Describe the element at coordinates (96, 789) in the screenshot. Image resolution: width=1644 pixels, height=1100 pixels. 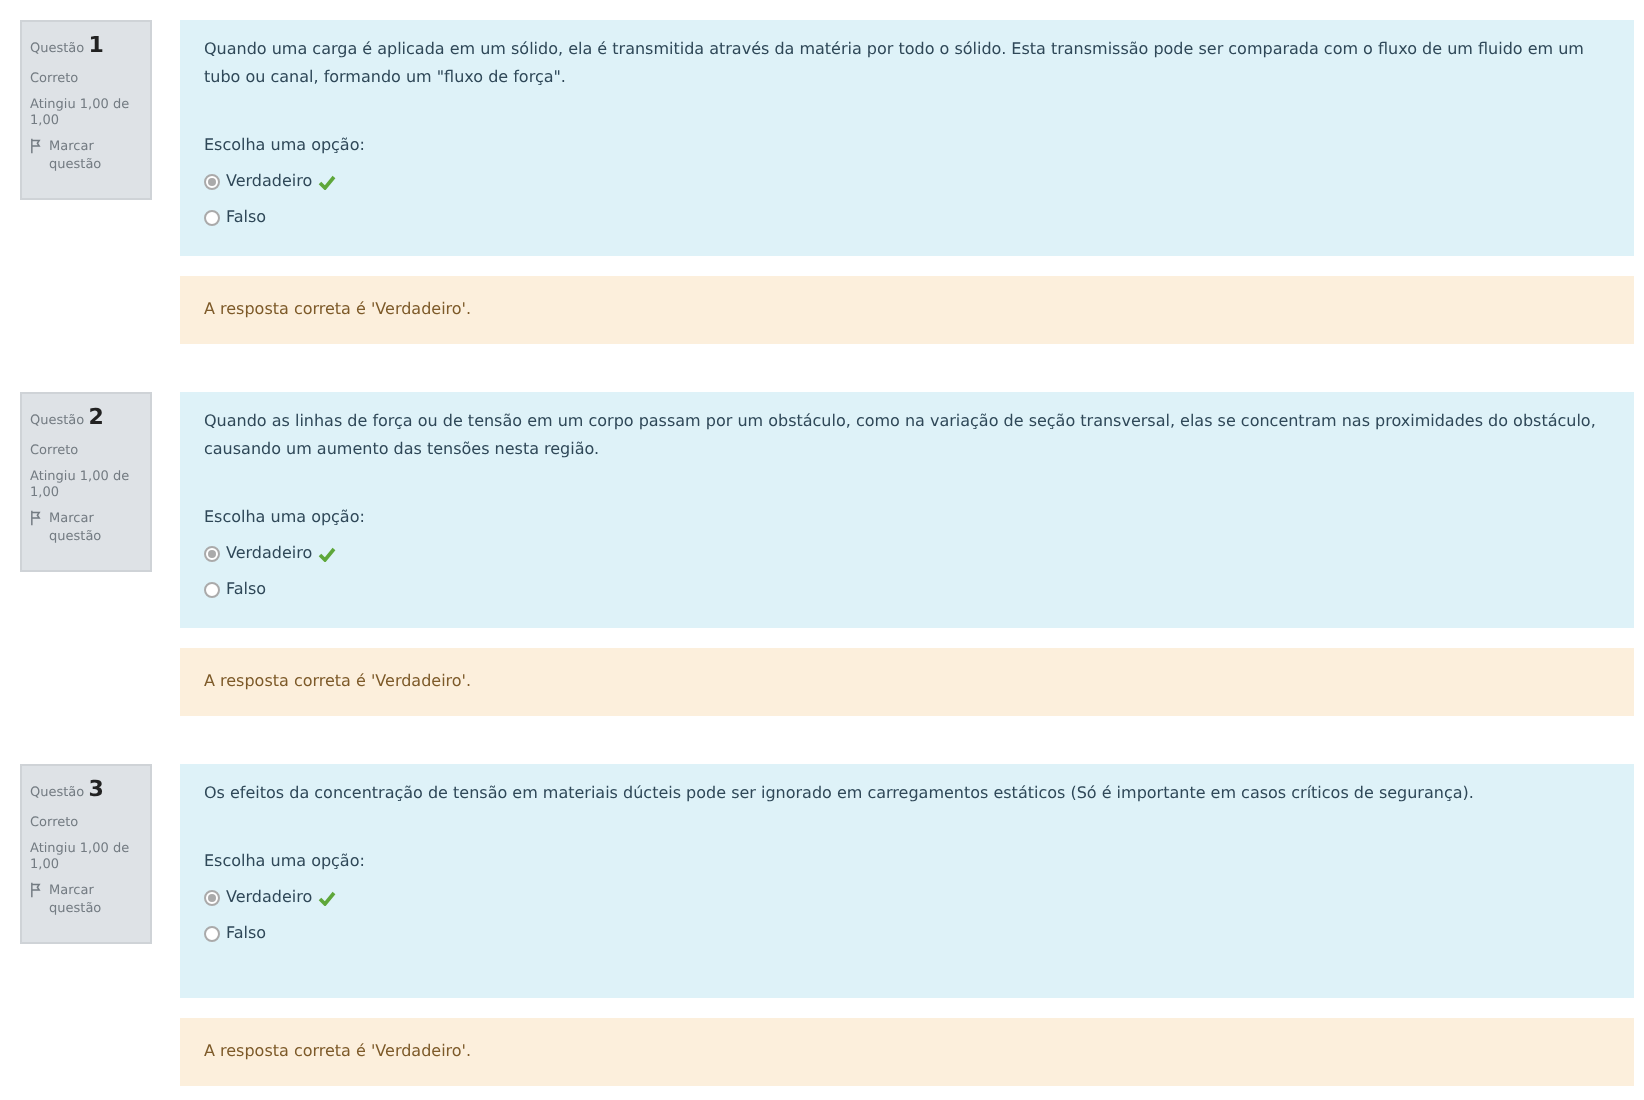
I see `question-number: 3` at that location.